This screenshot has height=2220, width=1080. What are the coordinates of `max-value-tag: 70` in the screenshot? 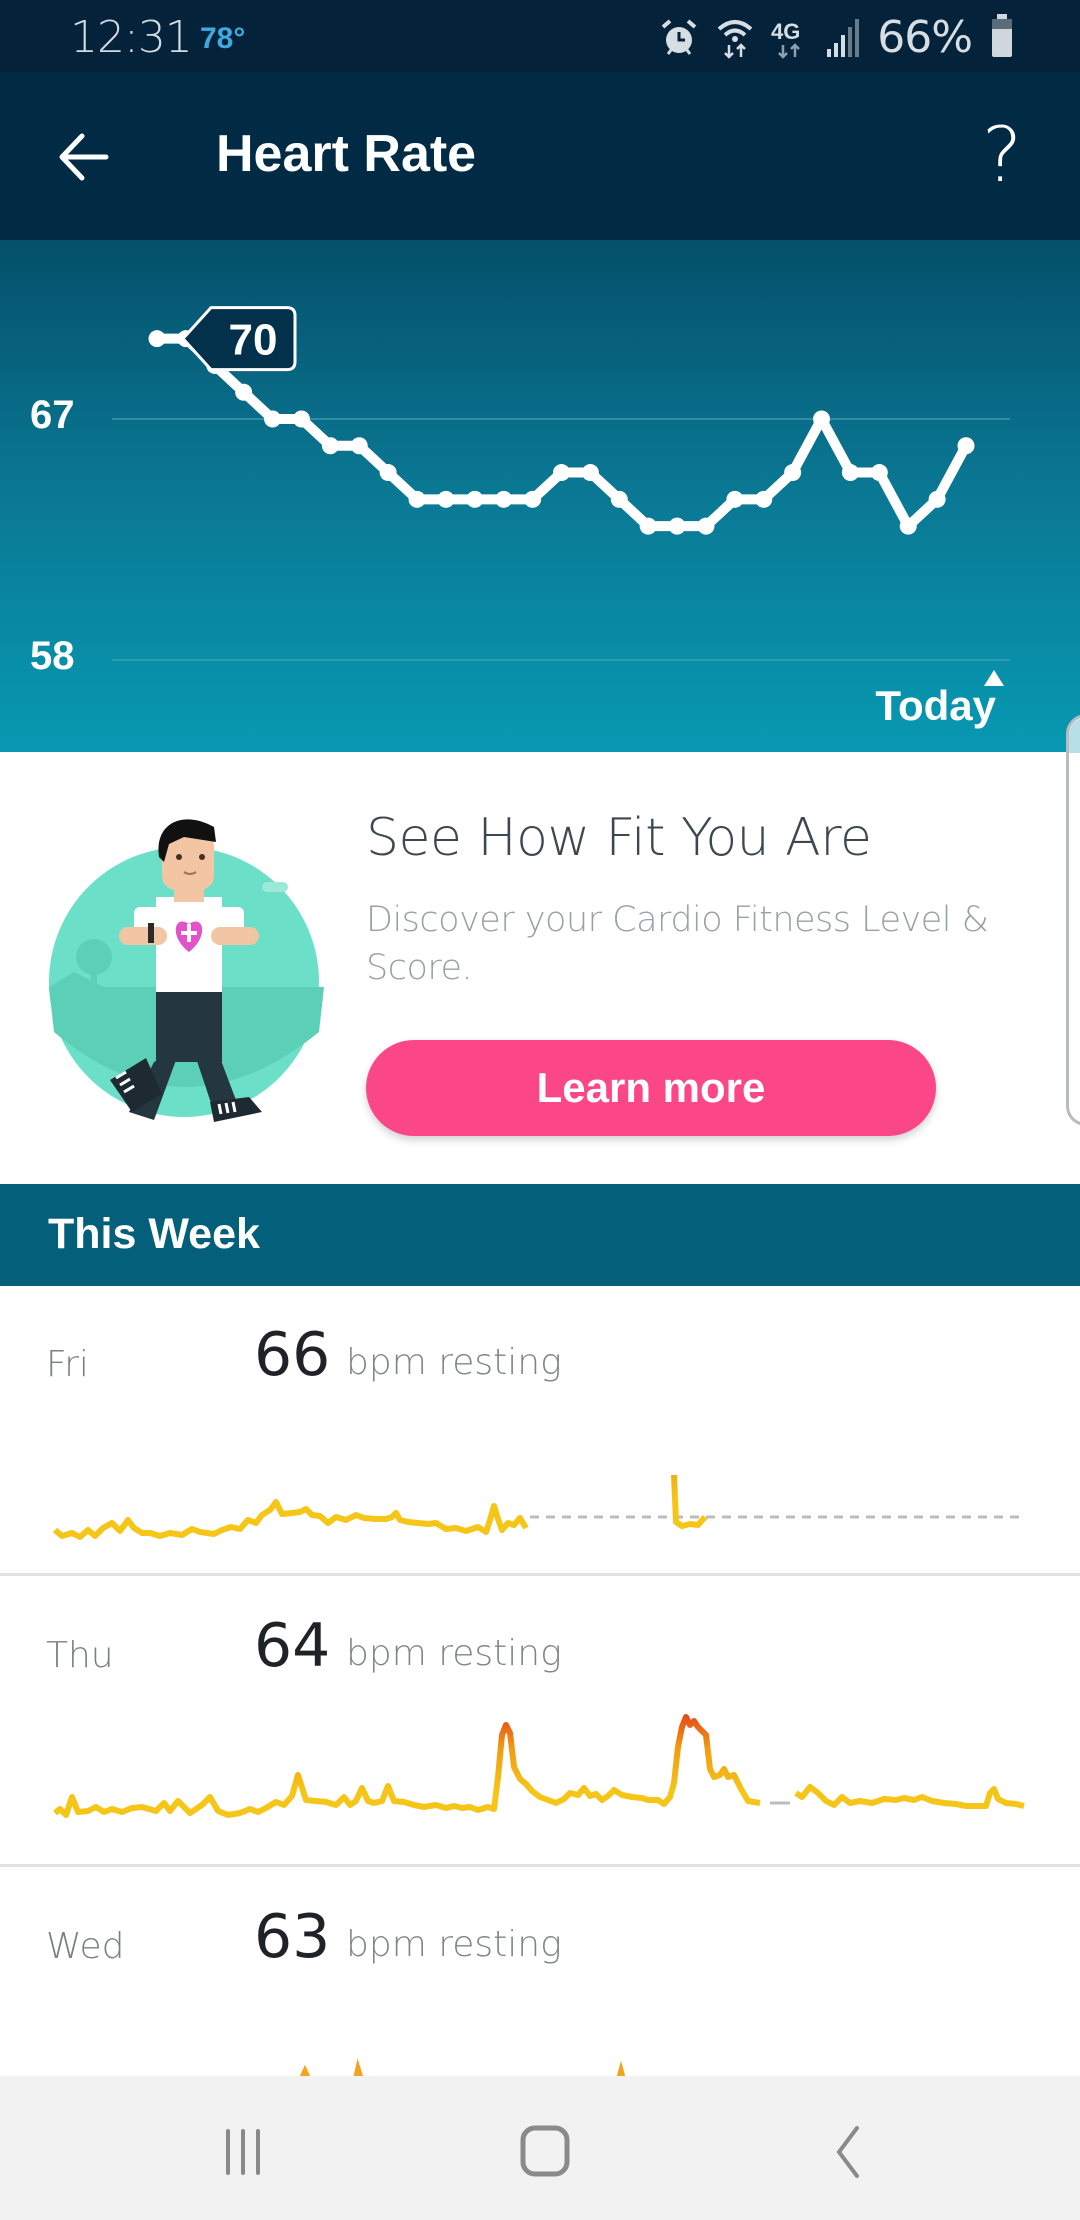 It's located at (238, 339).